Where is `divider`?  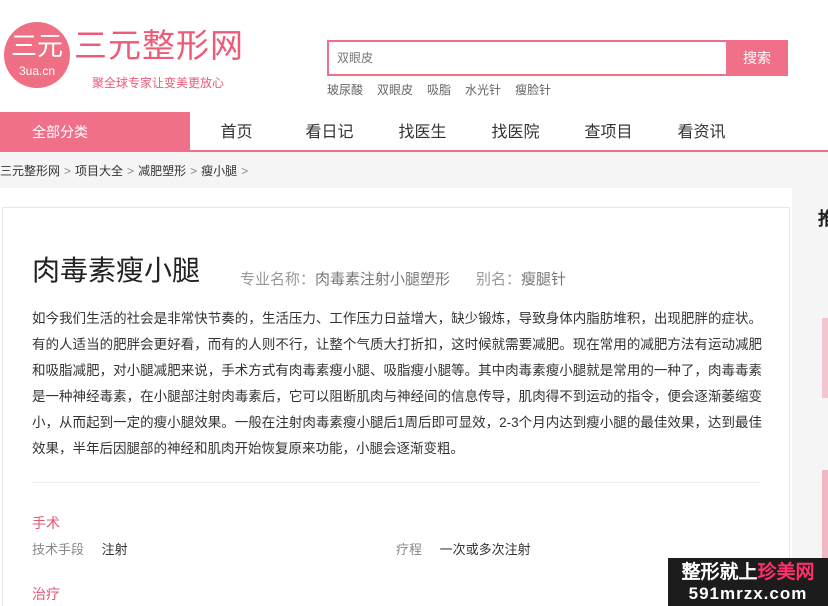 divider is located at coordinates (396, 482).